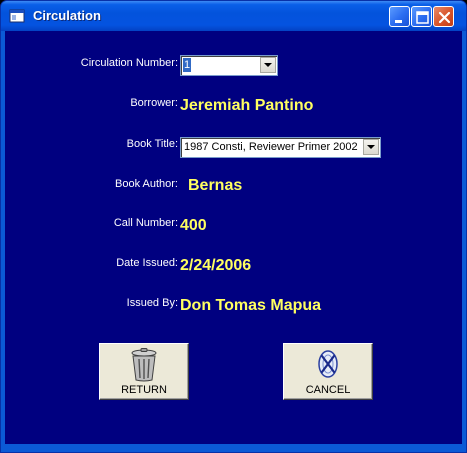 The width and height of the screenshot is (467, 453). I want to click on circulation-number-combo: 1, so click(229, 65).